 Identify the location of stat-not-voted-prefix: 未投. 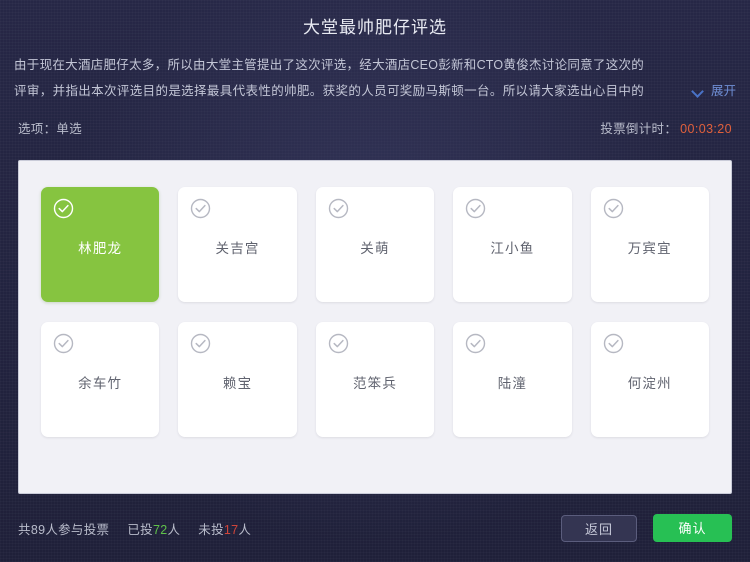
(211, 529).